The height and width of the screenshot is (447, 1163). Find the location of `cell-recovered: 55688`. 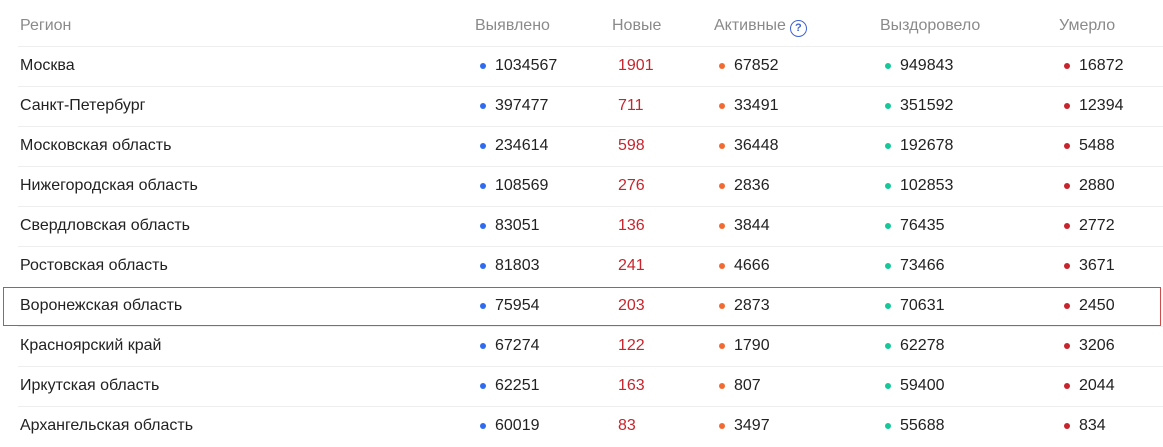

cell-recovered: 55688 is located at coordinates (922, 425).